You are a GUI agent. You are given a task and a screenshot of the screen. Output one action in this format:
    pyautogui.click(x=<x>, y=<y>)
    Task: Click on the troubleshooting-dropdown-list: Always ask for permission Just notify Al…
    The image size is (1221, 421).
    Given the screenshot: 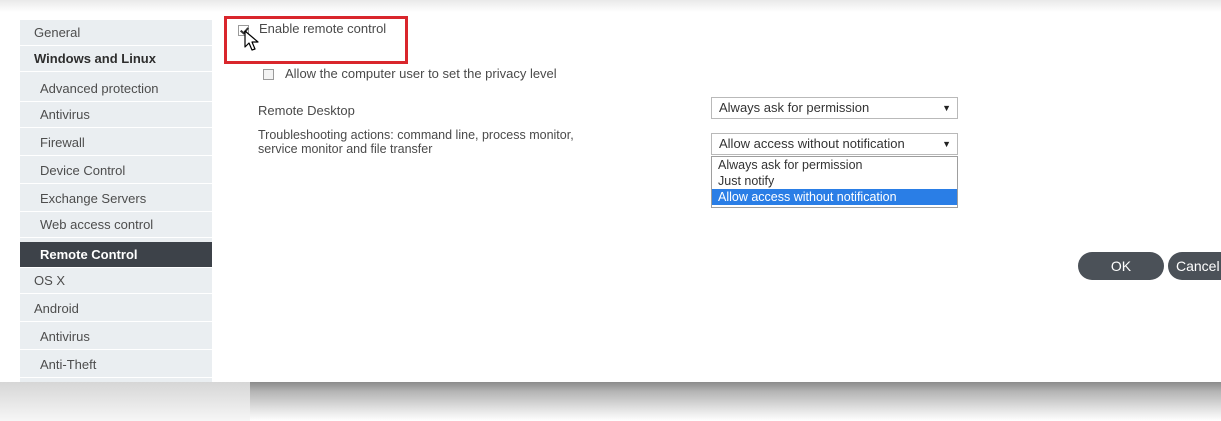 What is the action you would take?
    pyautogui.click(x=834, y=182)
    